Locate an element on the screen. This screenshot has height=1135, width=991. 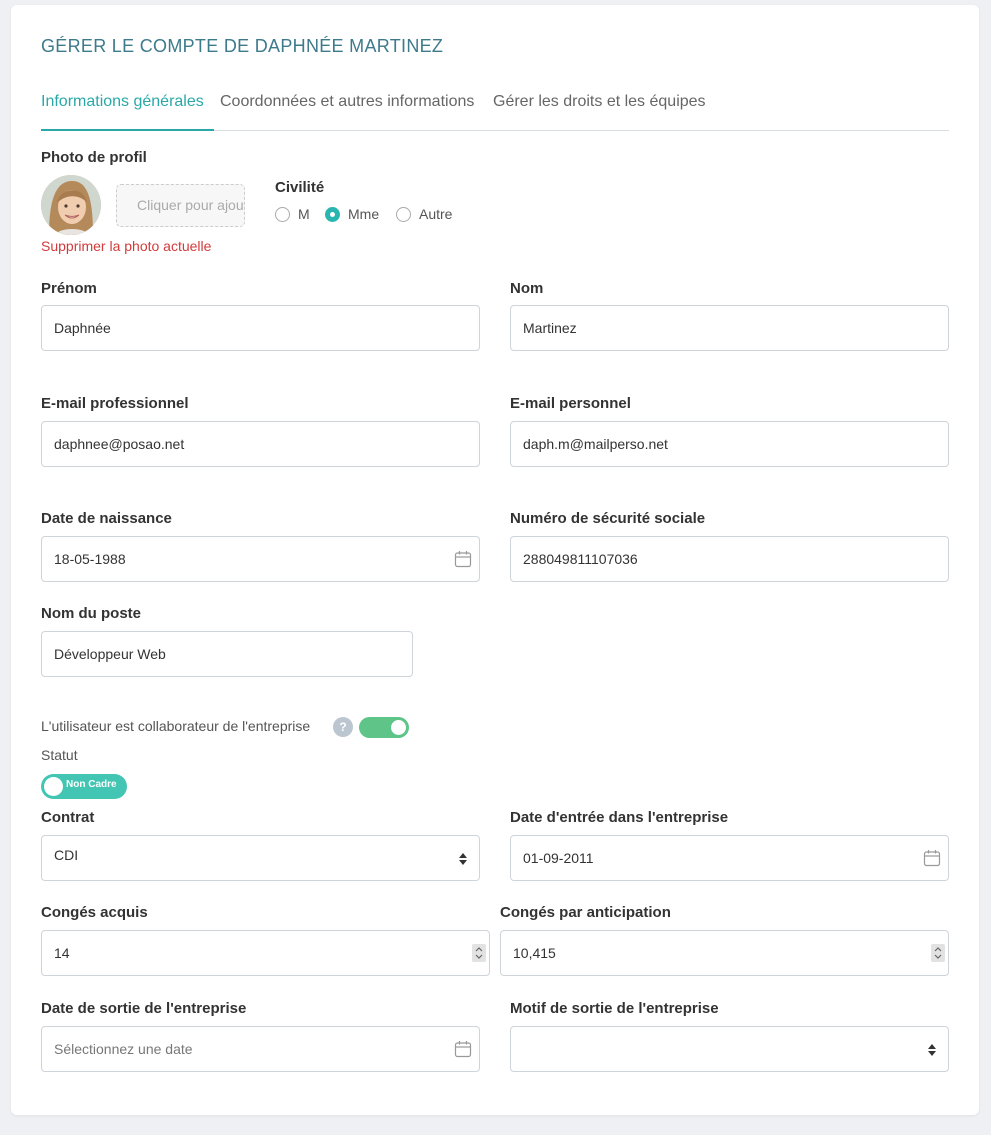
civility-label: Civilité is located at coordinates (300, 187).